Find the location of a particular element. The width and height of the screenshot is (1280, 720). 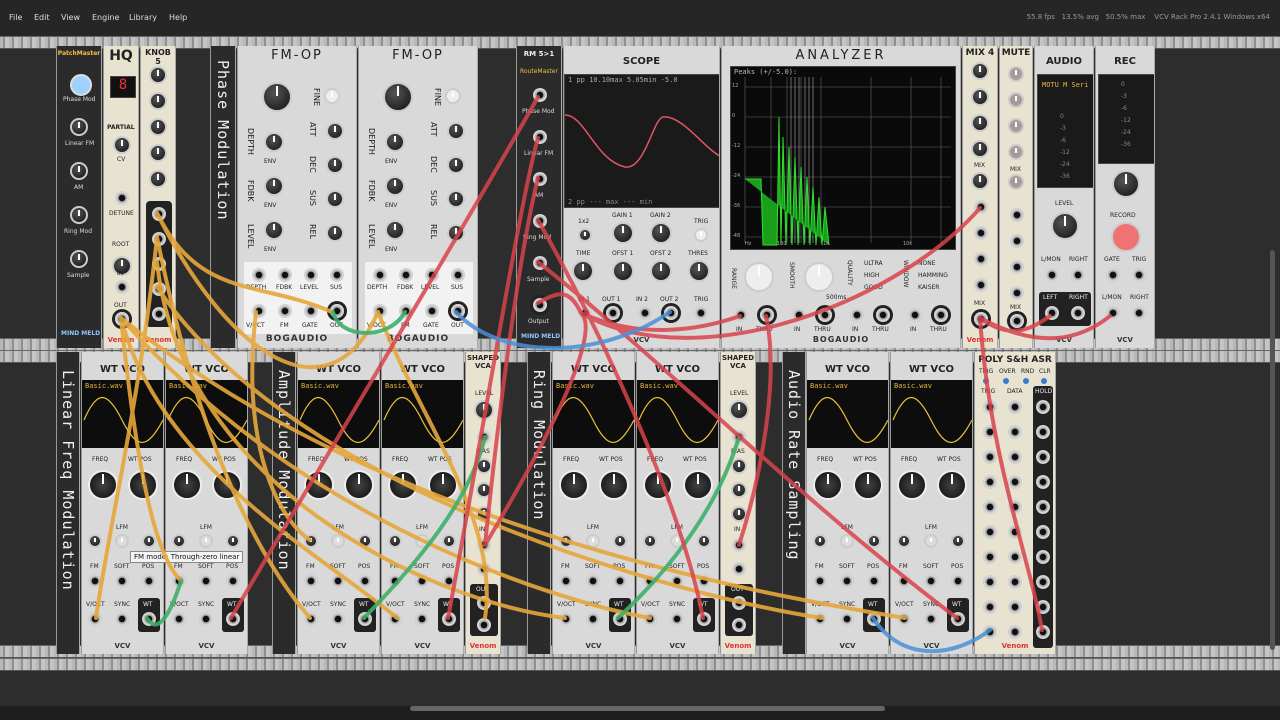

out-jack is located at coordinates (458, 311).